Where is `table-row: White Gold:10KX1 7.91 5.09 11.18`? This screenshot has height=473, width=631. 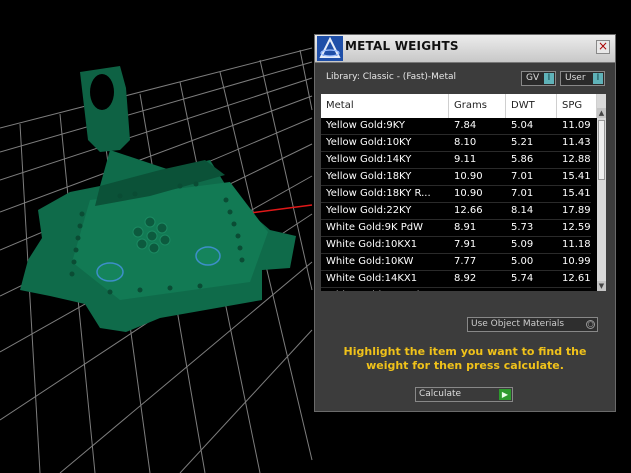
table-row: White Gold:10KX1 7.91 5.09 11.18 is located at coordinates (456, 245).